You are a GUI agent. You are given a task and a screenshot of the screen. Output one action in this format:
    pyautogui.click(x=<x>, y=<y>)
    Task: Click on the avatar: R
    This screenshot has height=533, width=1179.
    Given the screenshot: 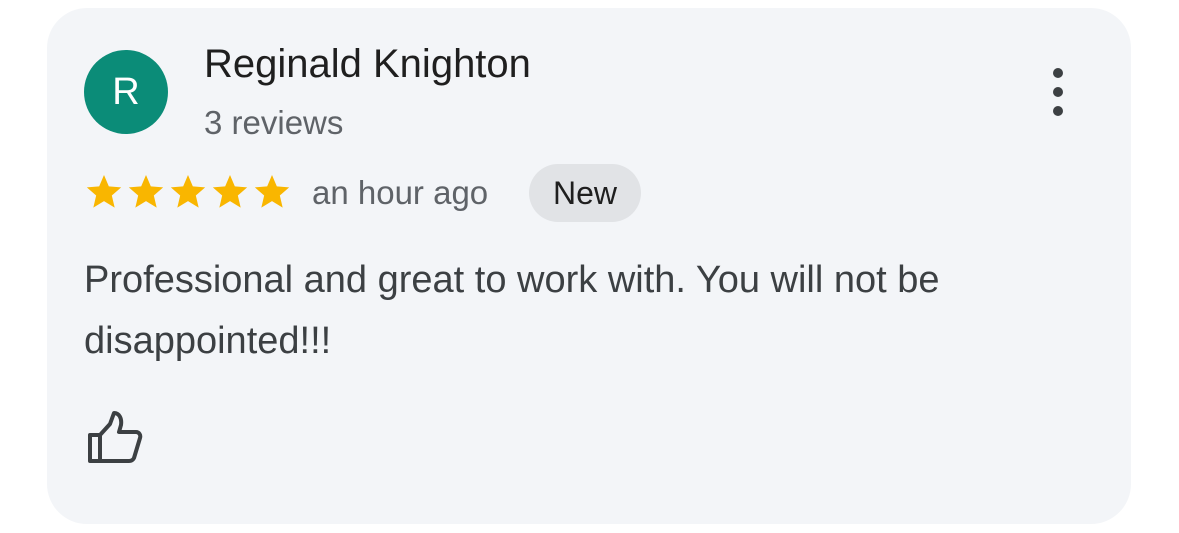 What is the action you would take?
    pyautogui.click(x=126, y=92)
    